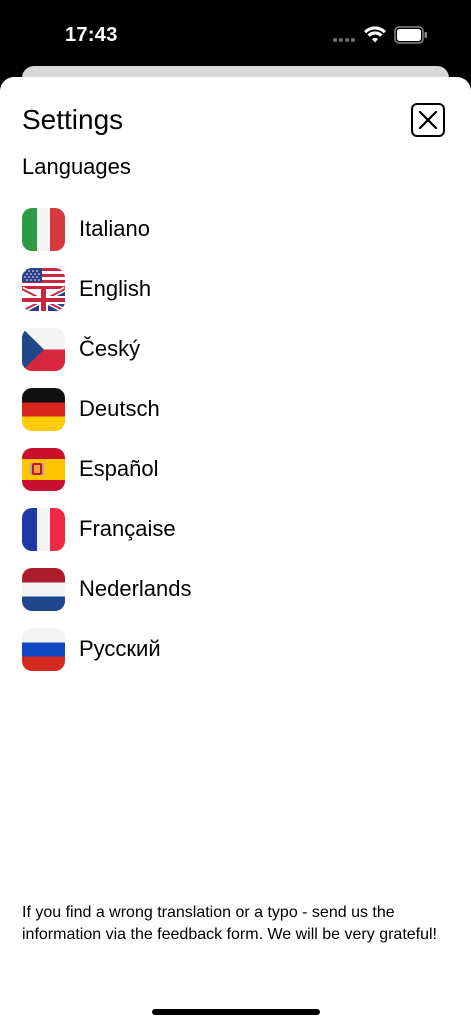  What do you see at coordinates (119, 468) in the screenshot?
I see `language-label: Español` at bounding box center [119, 468].